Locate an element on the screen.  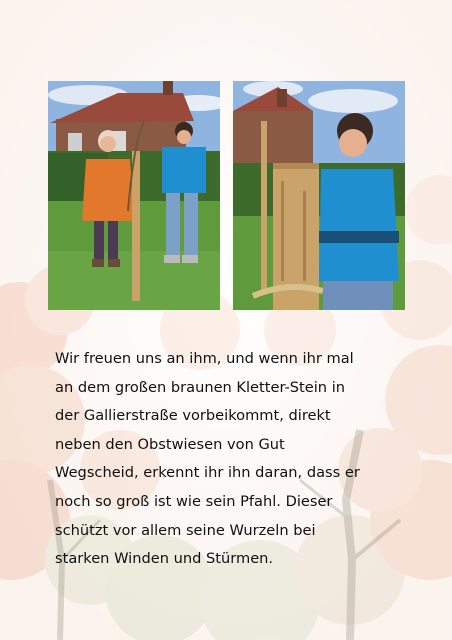
paragraph-line: starken Winden und Stürmen. is located at coordinates (164, 559).